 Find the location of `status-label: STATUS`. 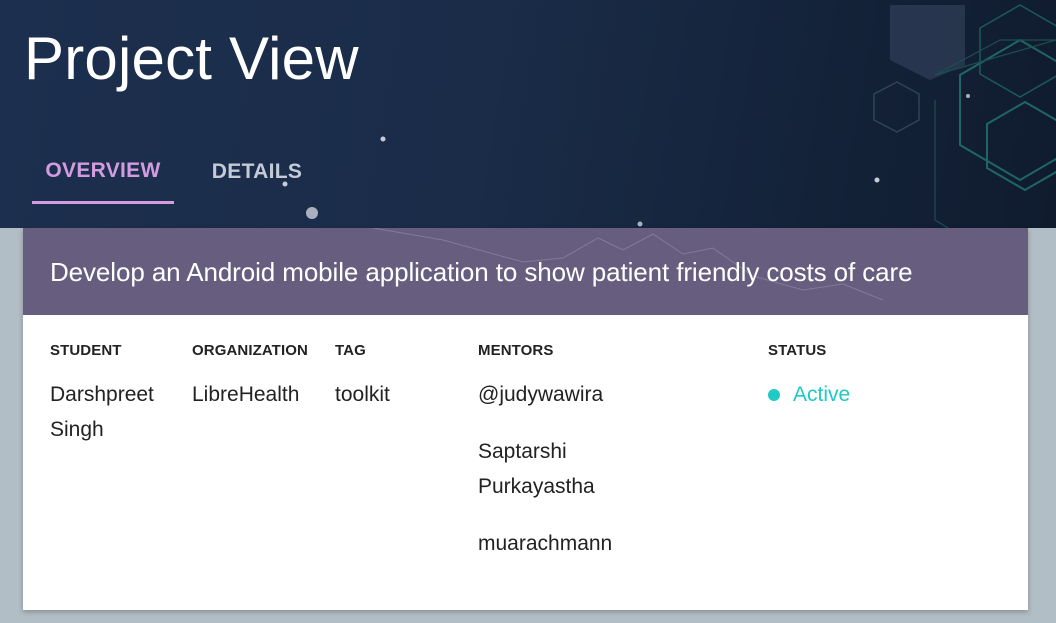

status-label: STATUS is located at coordinates (797, 350).